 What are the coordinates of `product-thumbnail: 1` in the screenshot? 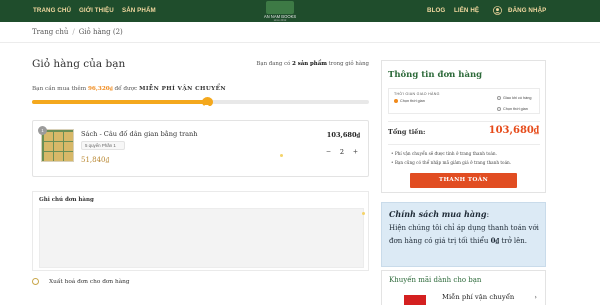 It's located at (56, 144).